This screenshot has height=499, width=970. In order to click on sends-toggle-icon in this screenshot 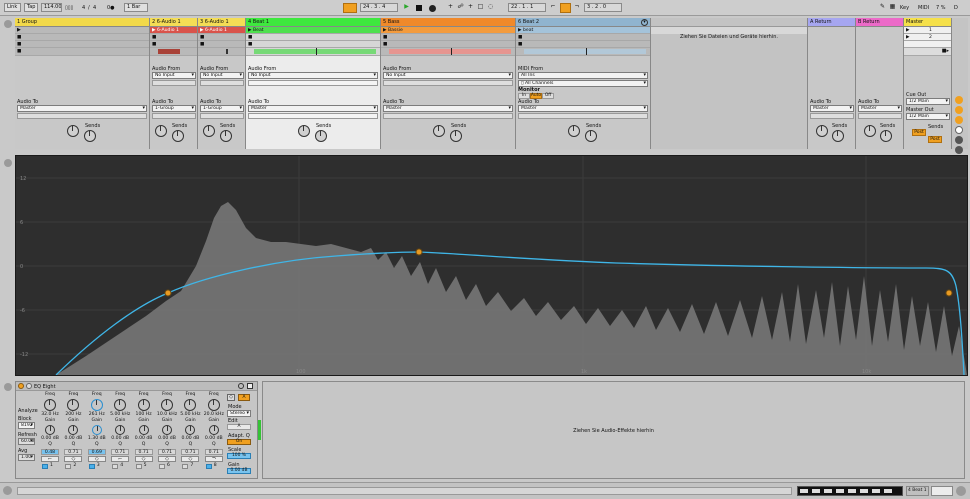, I will do `click(959, 110)`.